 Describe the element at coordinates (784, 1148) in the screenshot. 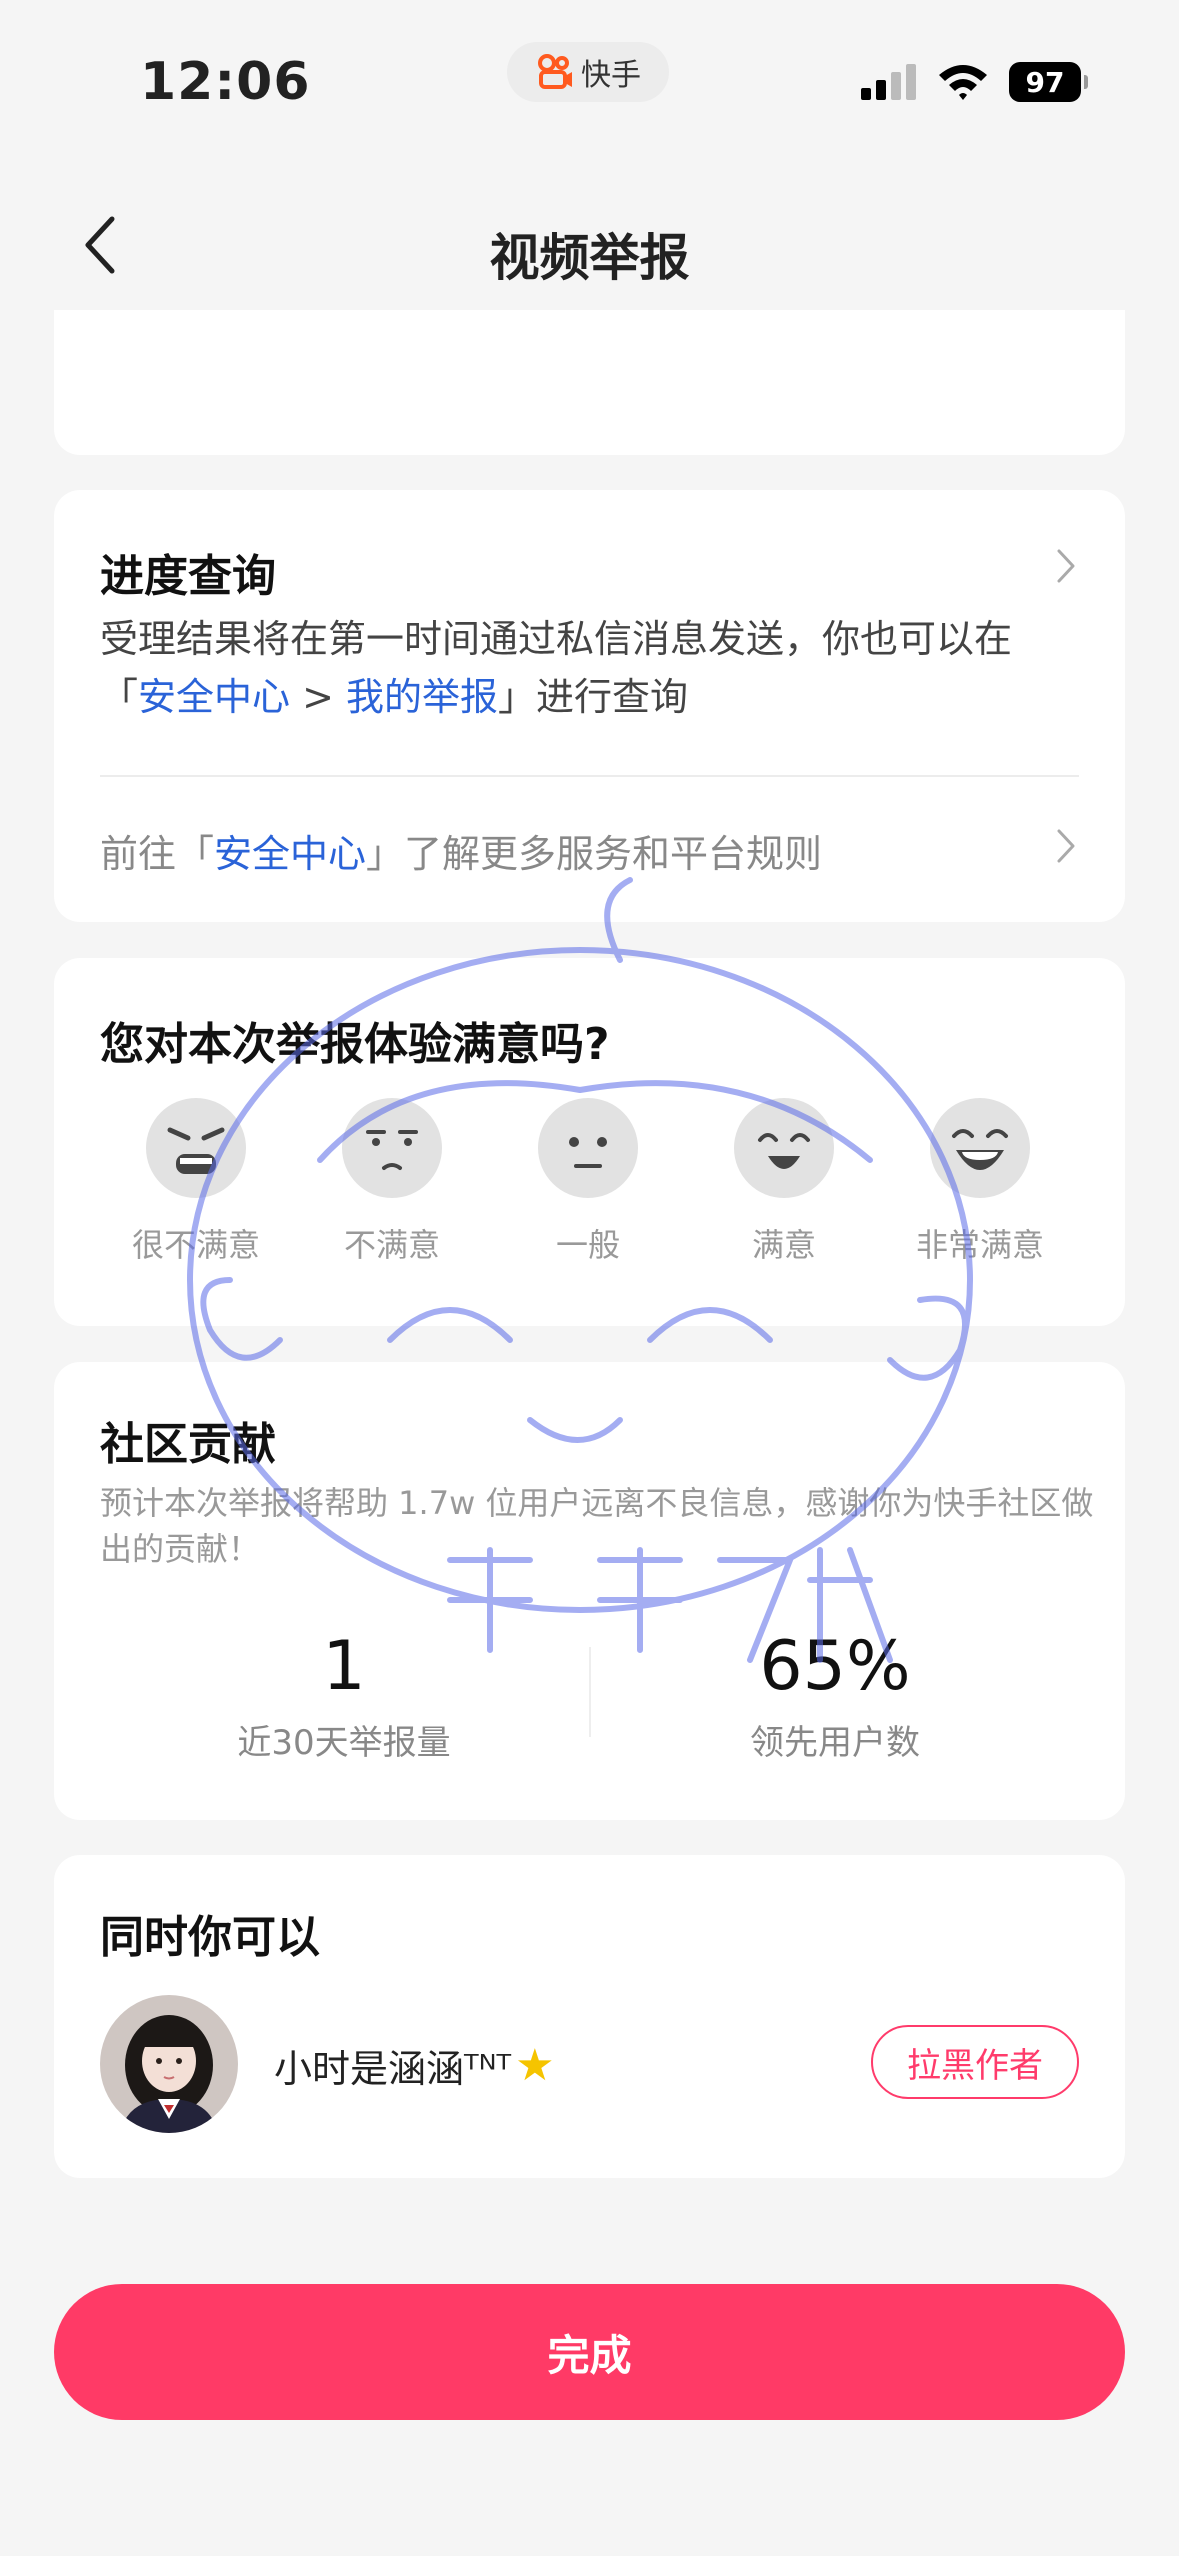

I see `happy-face-icon` at that location.